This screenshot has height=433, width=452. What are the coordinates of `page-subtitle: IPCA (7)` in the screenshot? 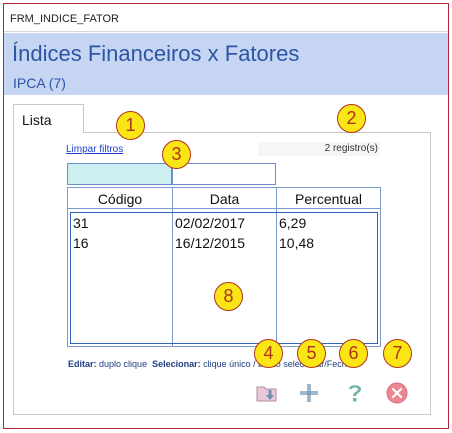 It's located at (39, 83).